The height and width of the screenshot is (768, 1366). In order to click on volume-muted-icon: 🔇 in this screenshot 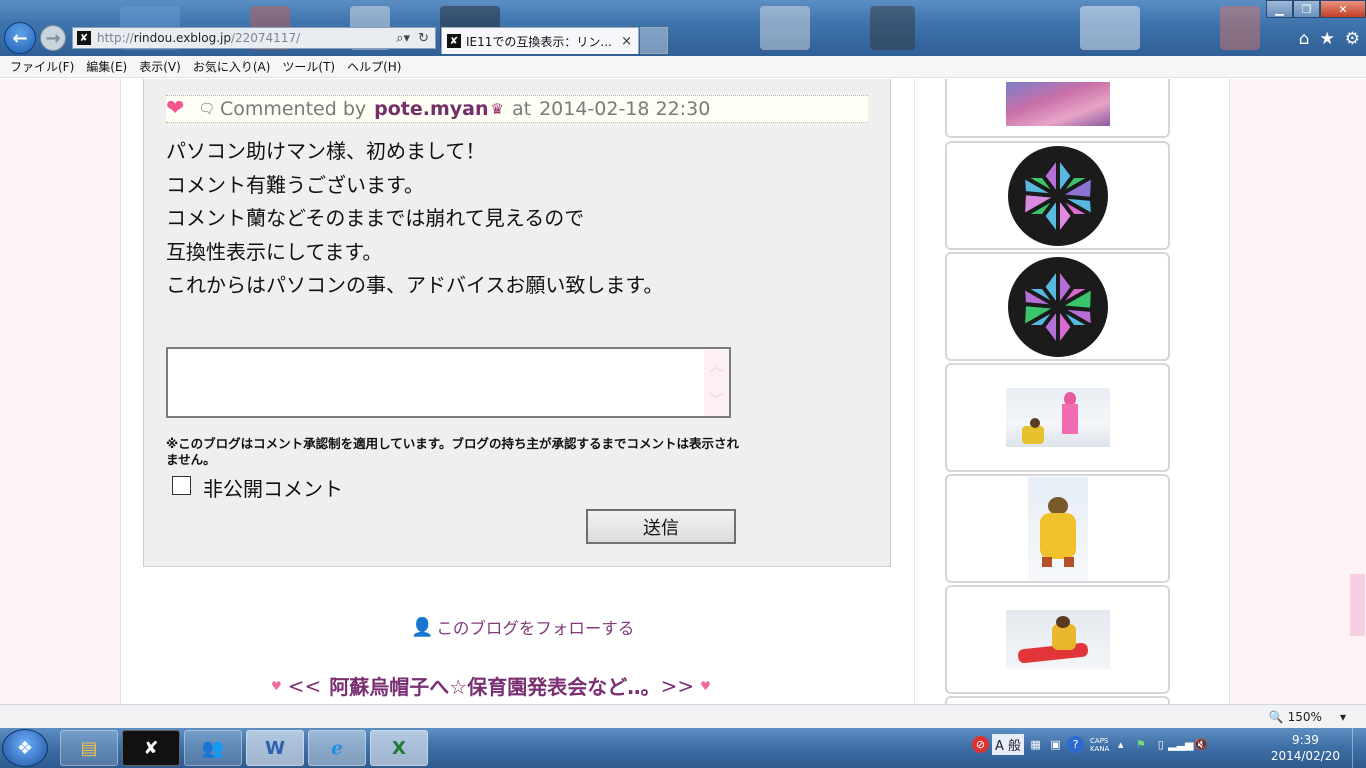, I will do `click(1200, 744)`.